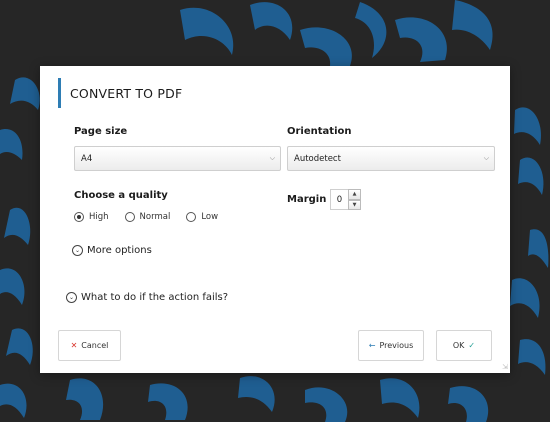 The width and height of the screenshot is (550, 422). I want to click on radio-label: Normal, so click(155, 217).